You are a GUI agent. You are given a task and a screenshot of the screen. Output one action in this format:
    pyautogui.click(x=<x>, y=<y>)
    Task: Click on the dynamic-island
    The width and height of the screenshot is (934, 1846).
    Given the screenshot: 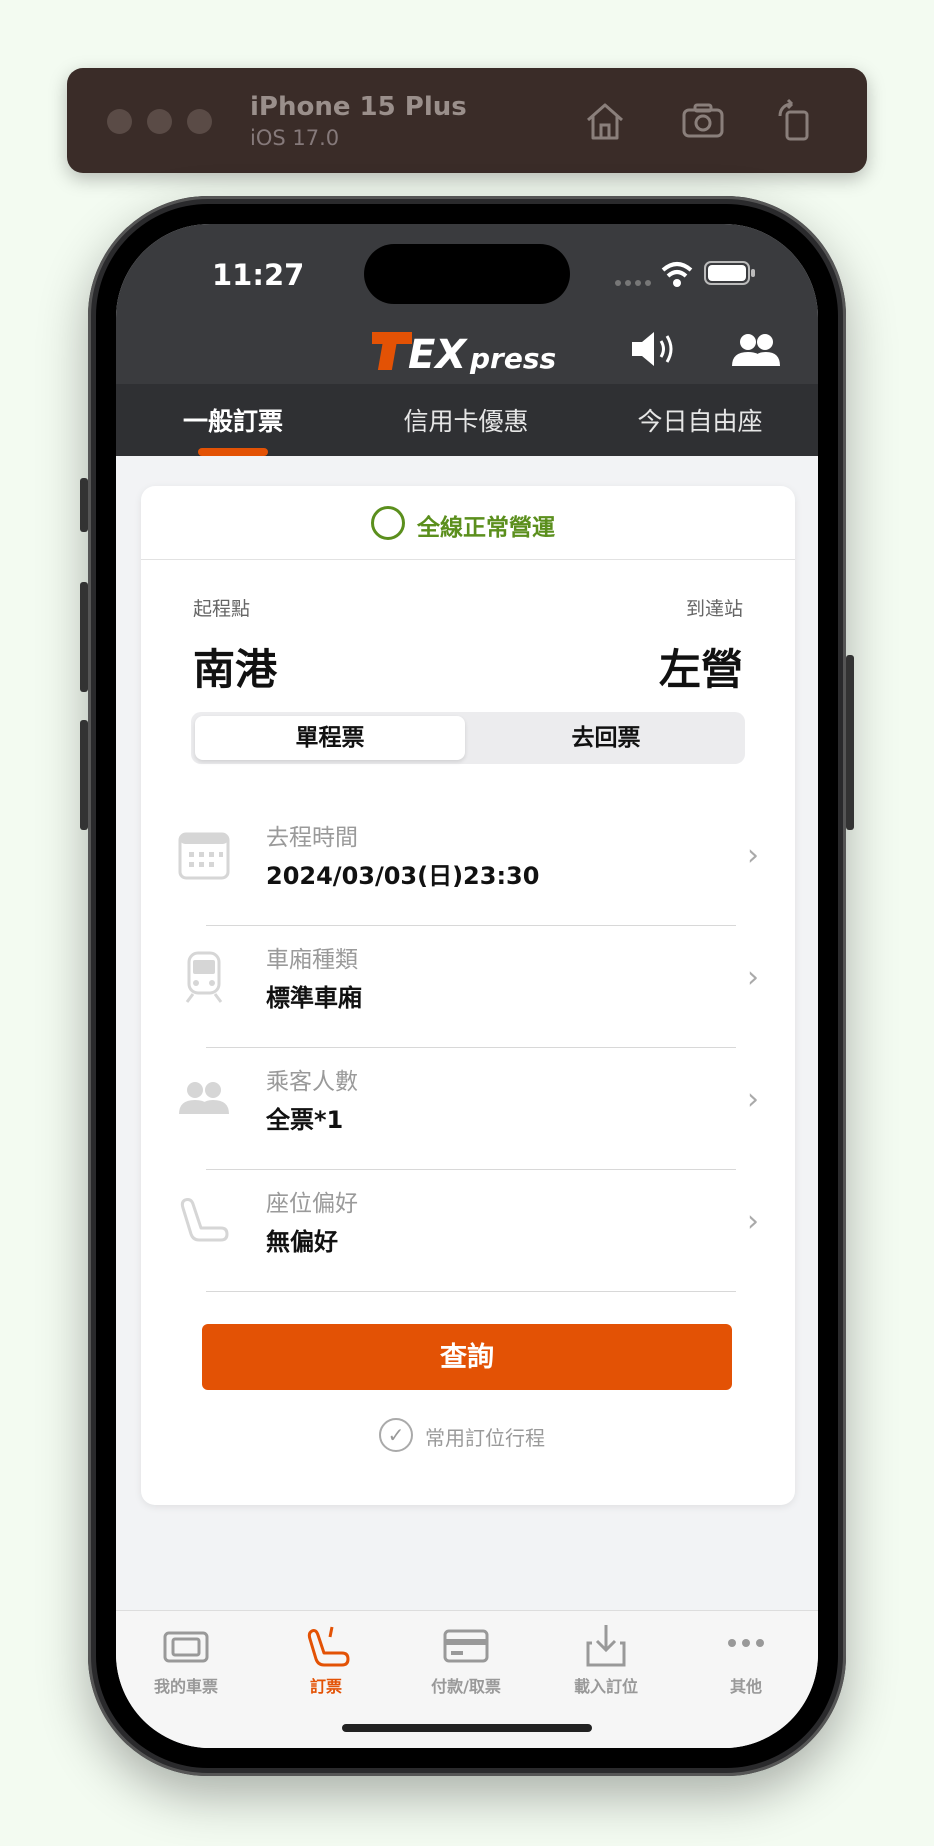 What is the action you would take?
    pyautogui.click(x=467, y=274)
    